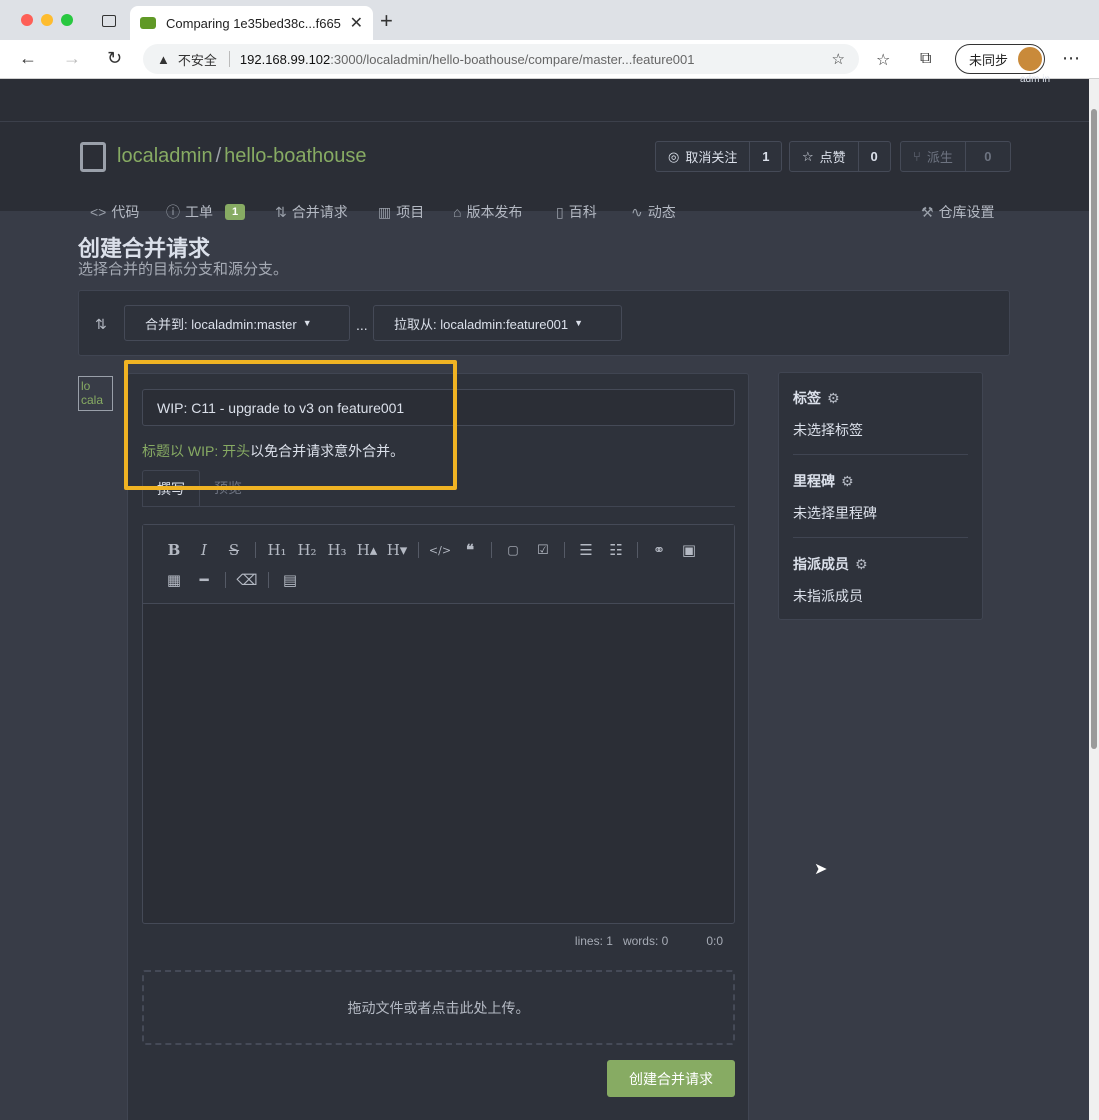 The image size is (1099, 1120). Describe the element at coordinates (821, 869) in the screenshot. I see `mouse-cursor-icon: ➤` at that location.